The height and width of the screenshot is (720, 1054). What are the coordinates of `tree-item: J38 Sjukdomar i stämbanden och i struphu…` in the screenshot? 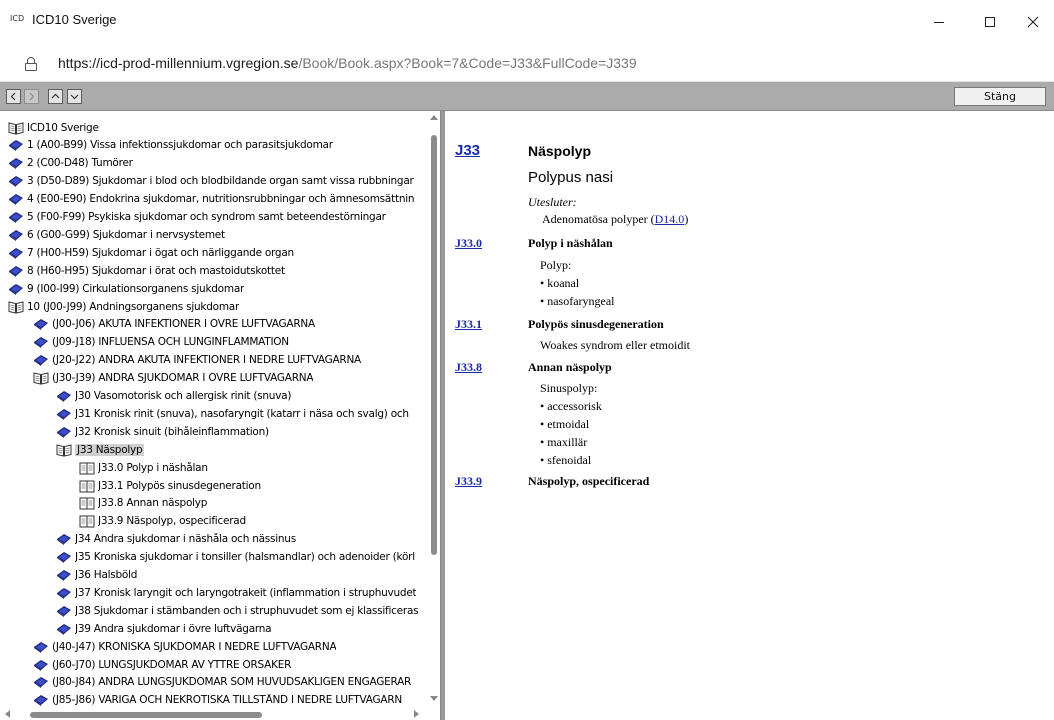 It's located at (237, 610).